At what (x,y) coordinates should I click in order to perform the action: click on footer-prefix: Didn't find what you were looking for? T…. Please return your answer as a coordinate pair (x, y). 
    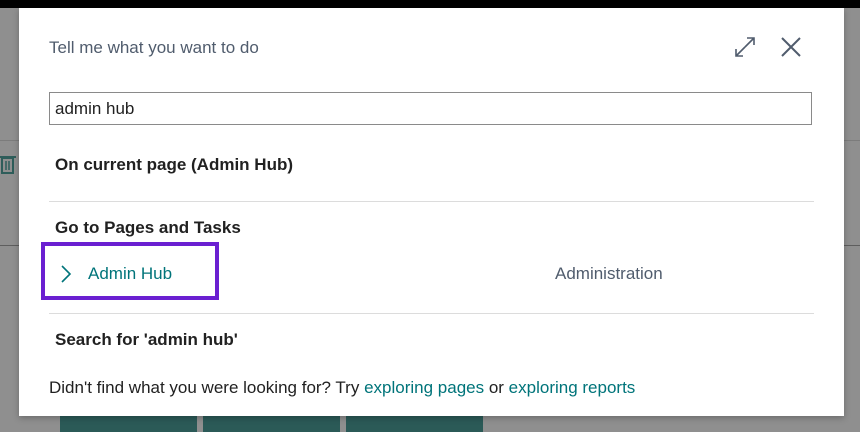
    Looking at the image, I should click on (207, 387).